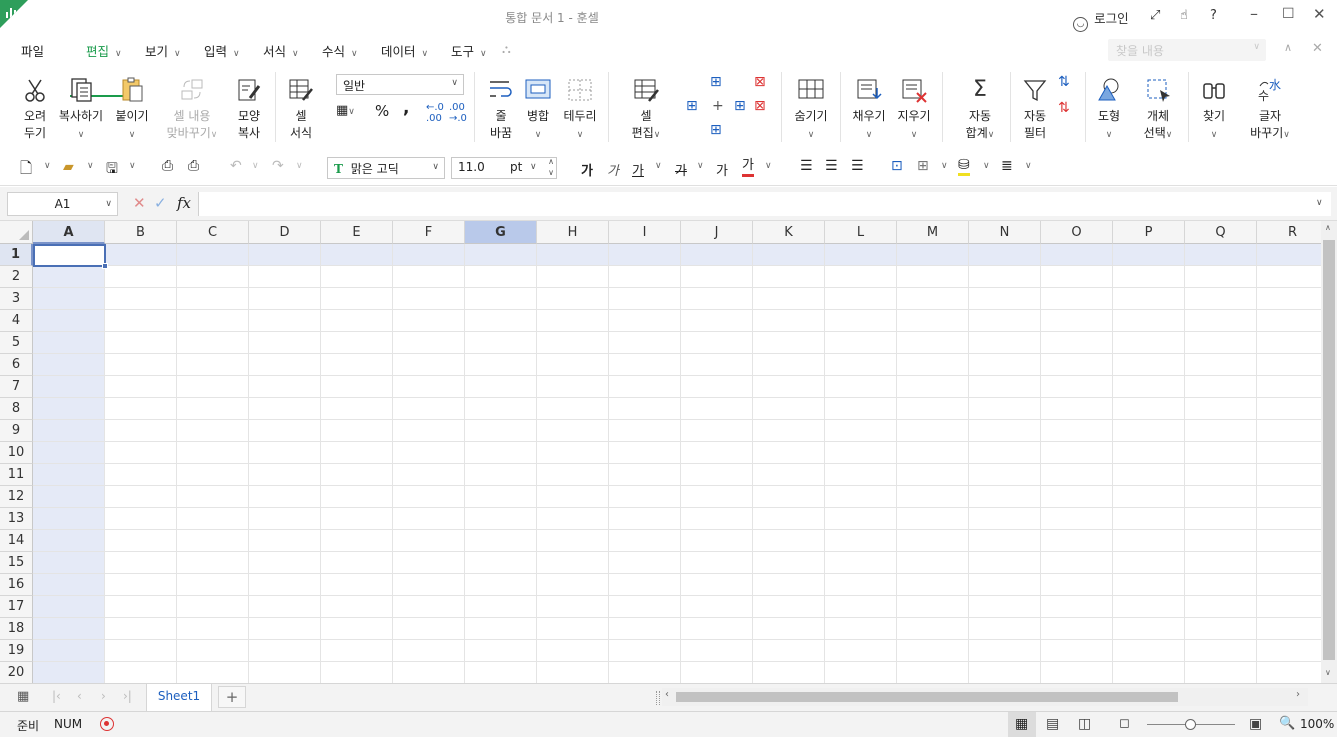 The width and height of the screenshot is (1337, 737). Describe the element at coordinates (1005, 232) in the screenshot. I see `column-header-n: N` at that location.